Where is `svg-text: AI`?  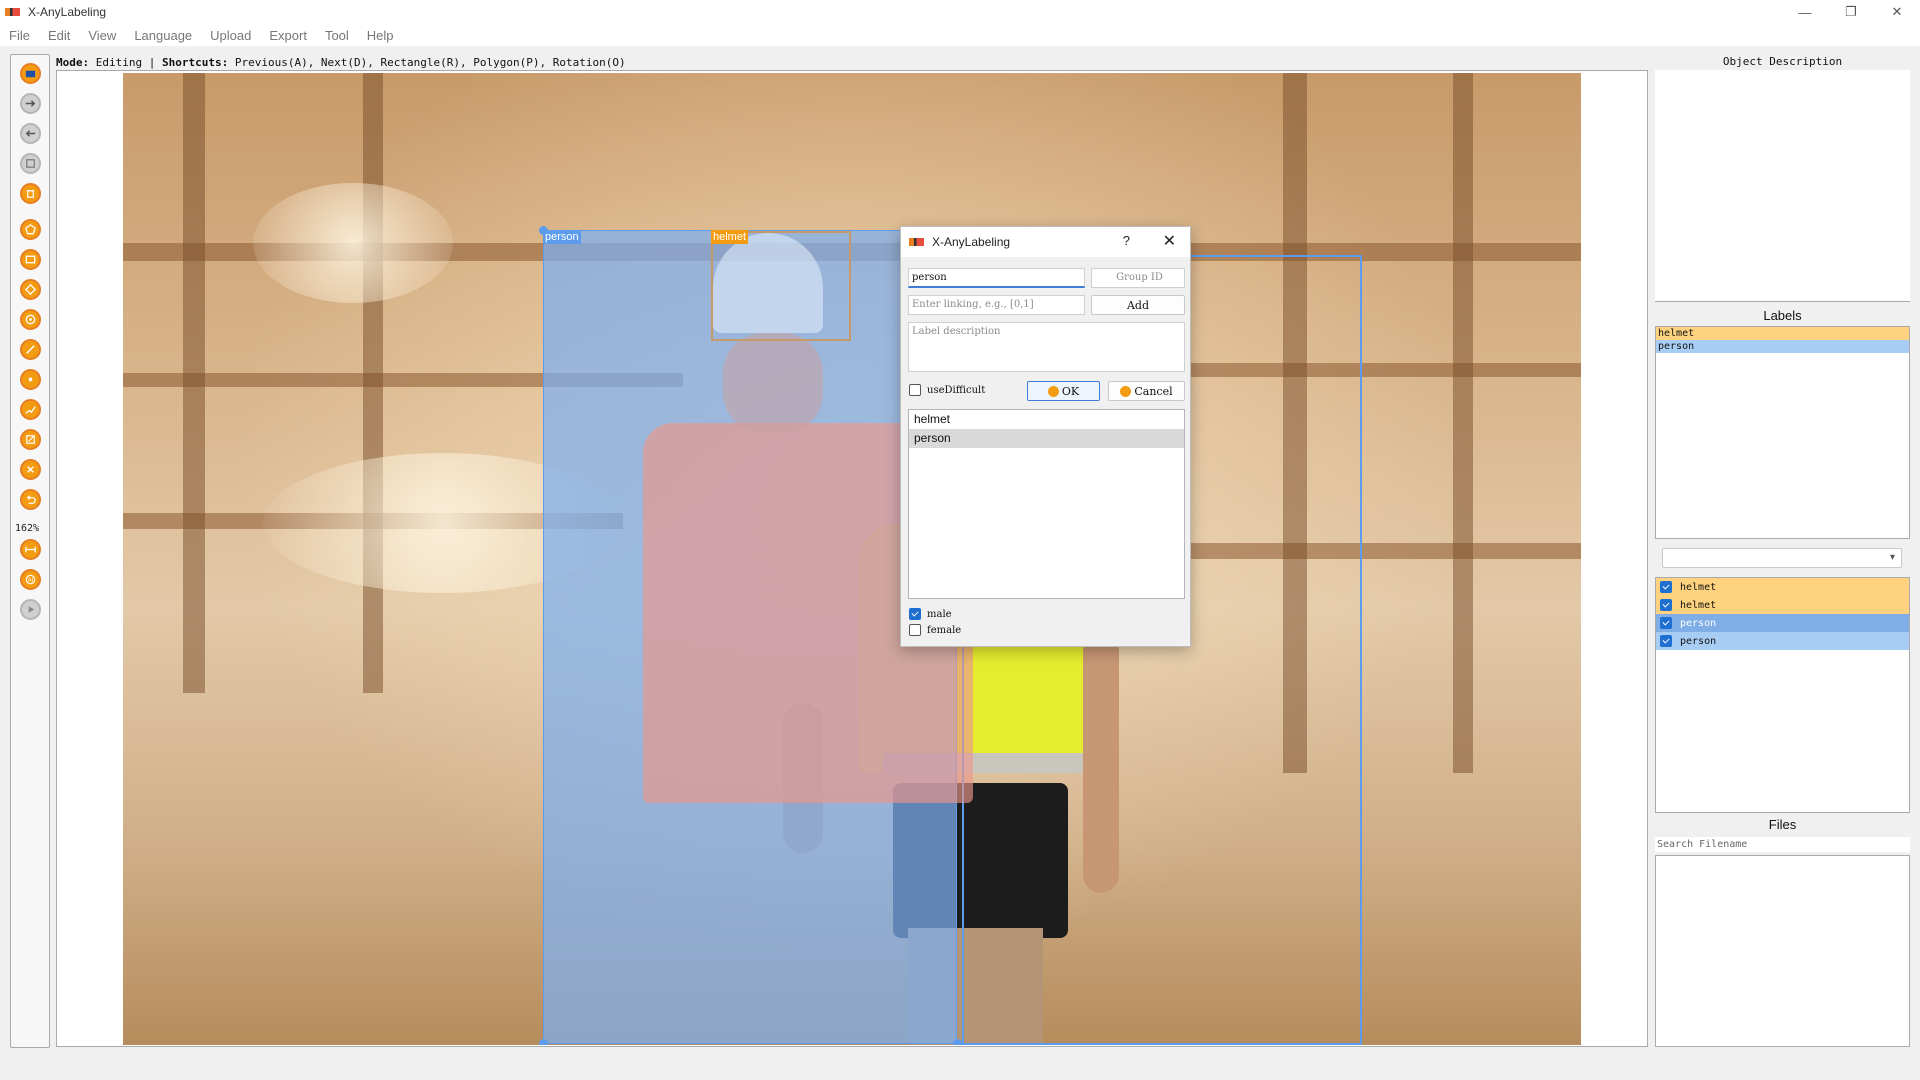
svg-text: AI is located at coordinates (31, 581).